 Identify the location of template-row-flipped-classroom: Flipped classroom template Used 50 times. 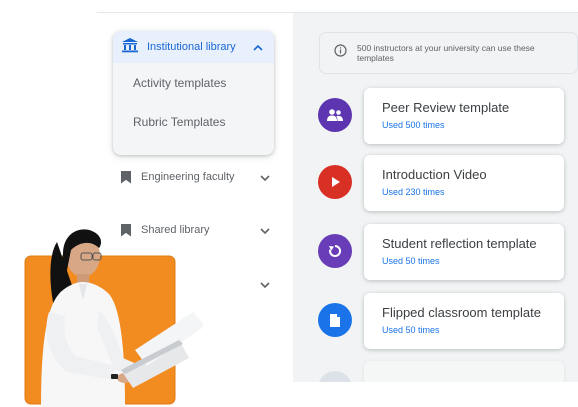
(448, 321).